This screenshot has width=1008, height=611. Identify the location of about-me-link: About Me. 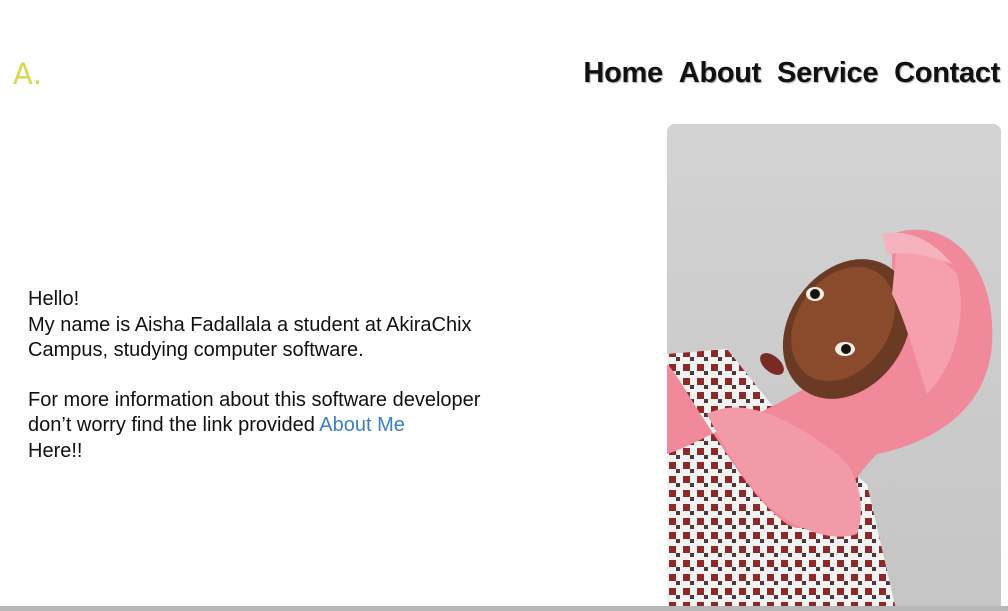
(362, 425).